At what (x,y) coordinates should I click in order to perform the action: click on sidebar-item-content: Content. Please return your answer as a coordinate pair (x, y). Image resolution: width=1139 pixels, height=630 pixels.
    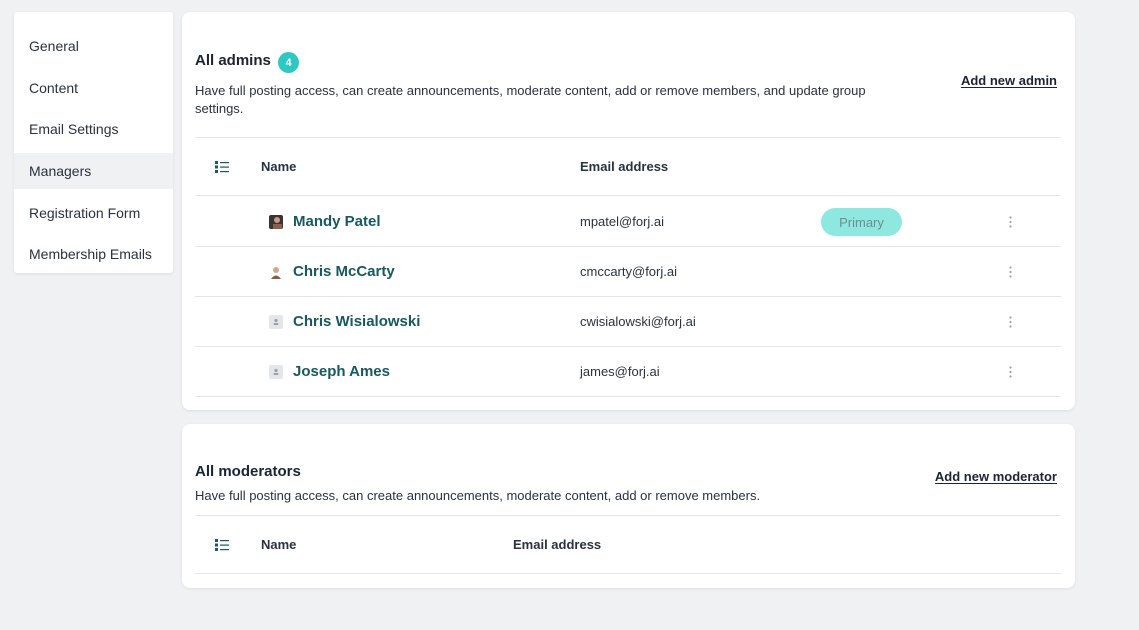
    Looking at the image, I should click on (93, 88).